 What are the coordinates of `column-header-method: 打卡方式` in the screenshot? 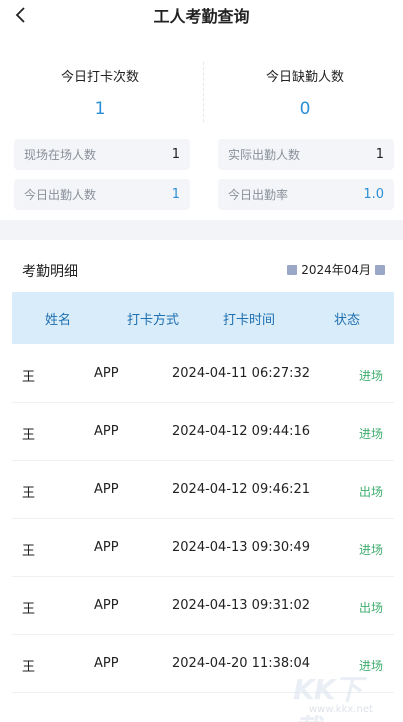 It's located at (153, 320).